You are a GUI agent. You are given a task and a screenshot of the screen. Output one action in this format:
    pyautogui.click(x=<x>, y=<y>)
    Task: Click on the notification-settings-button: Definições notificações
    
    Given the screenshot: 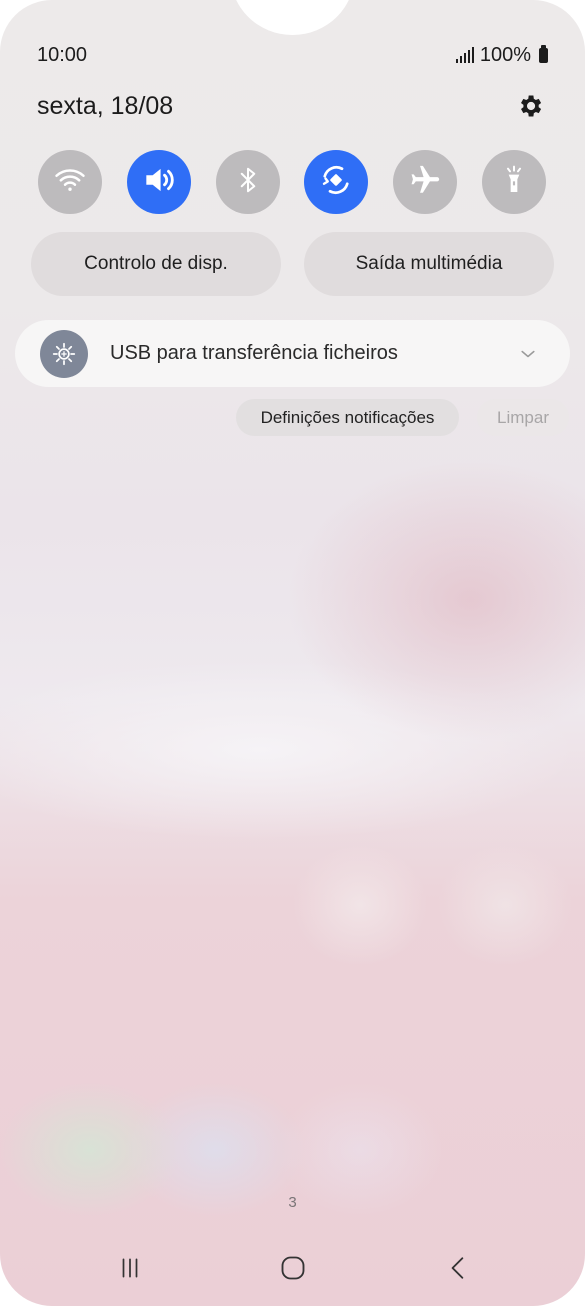 What is the action you would take?
    pyautogui.click(x=347, y=417)
    